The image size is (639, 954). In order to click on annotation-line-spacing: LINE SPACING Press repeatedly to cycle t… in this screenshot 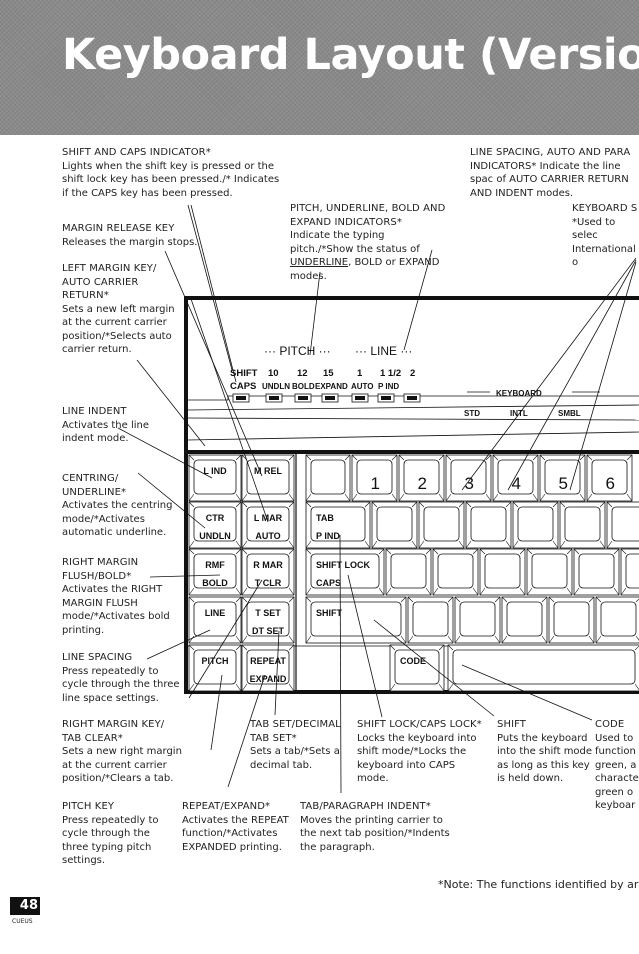, I will do `click(121, 678)`.